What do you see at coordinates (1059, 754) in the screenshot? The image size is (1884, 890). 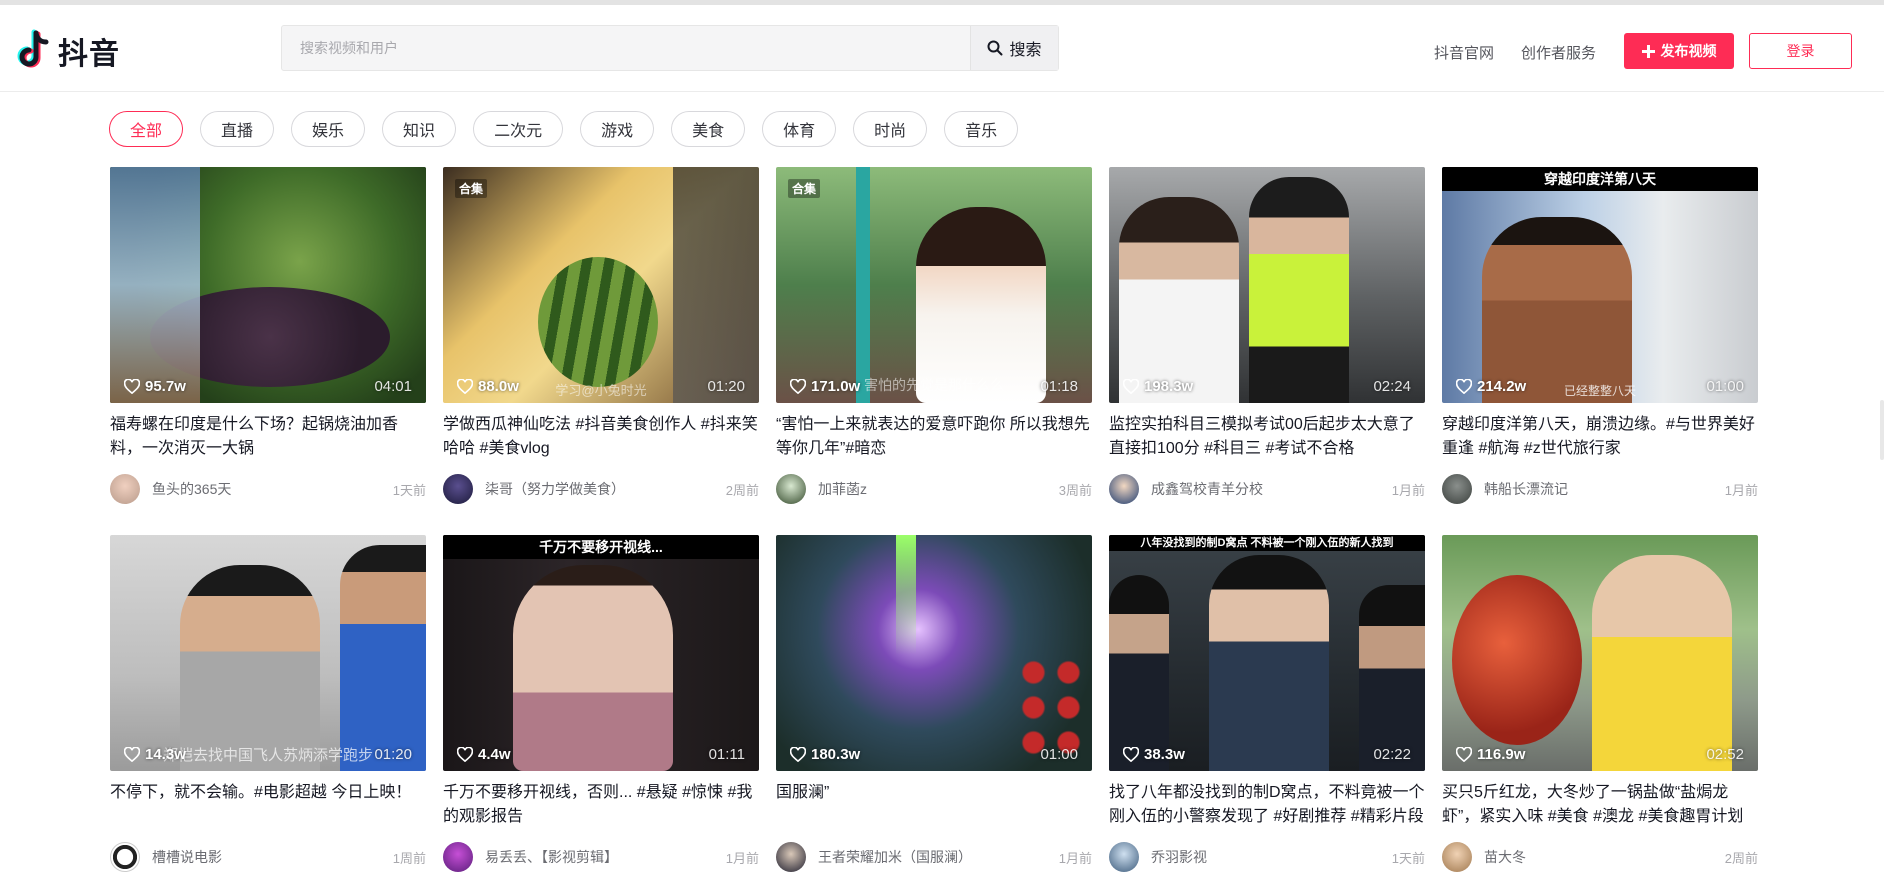 I see `video-duration: 01:00` at bounding box center [1059, 754].